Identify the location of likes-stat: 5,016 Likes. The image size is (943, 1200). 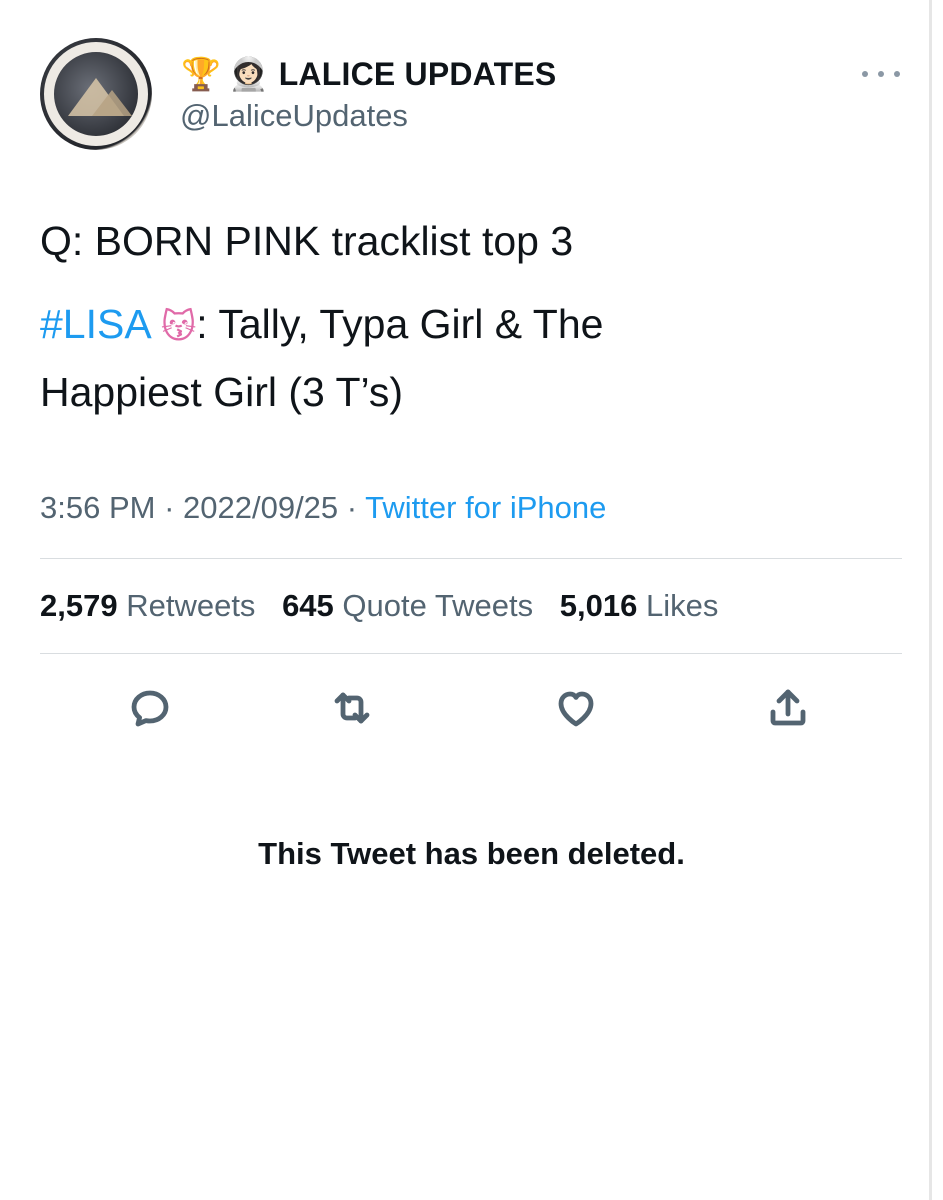
(639, 605).